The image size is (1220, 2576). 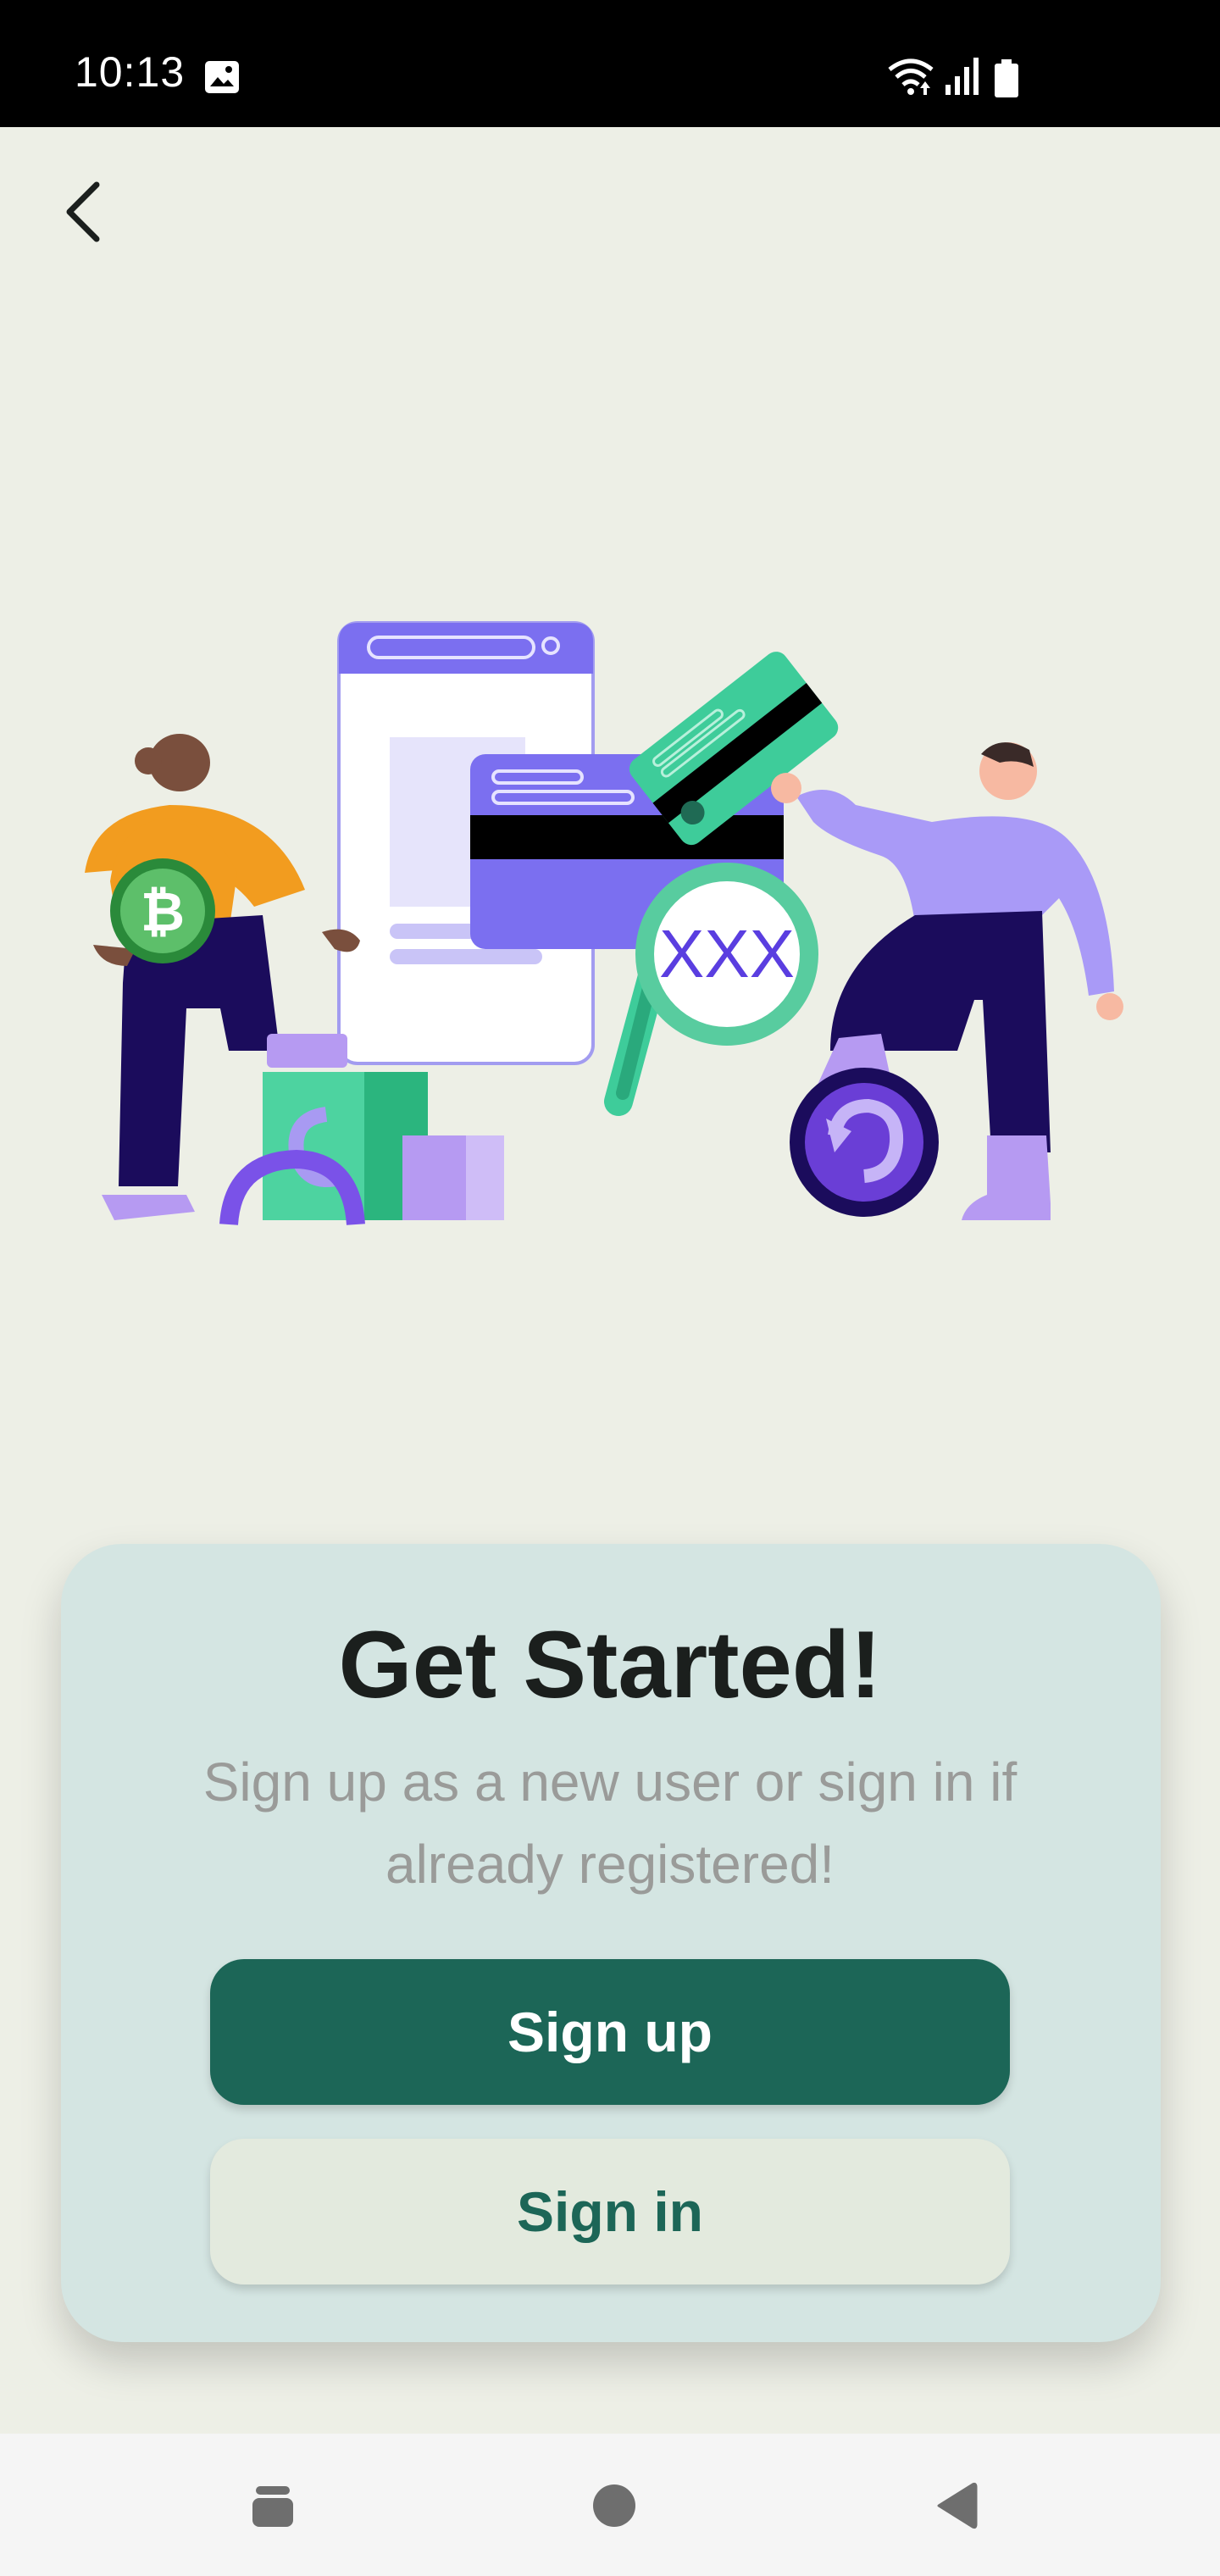 What do you see at coordinates (727, 953) in the screenshot?
I see `svg-text: XXX` at bounding box center [727, 953].